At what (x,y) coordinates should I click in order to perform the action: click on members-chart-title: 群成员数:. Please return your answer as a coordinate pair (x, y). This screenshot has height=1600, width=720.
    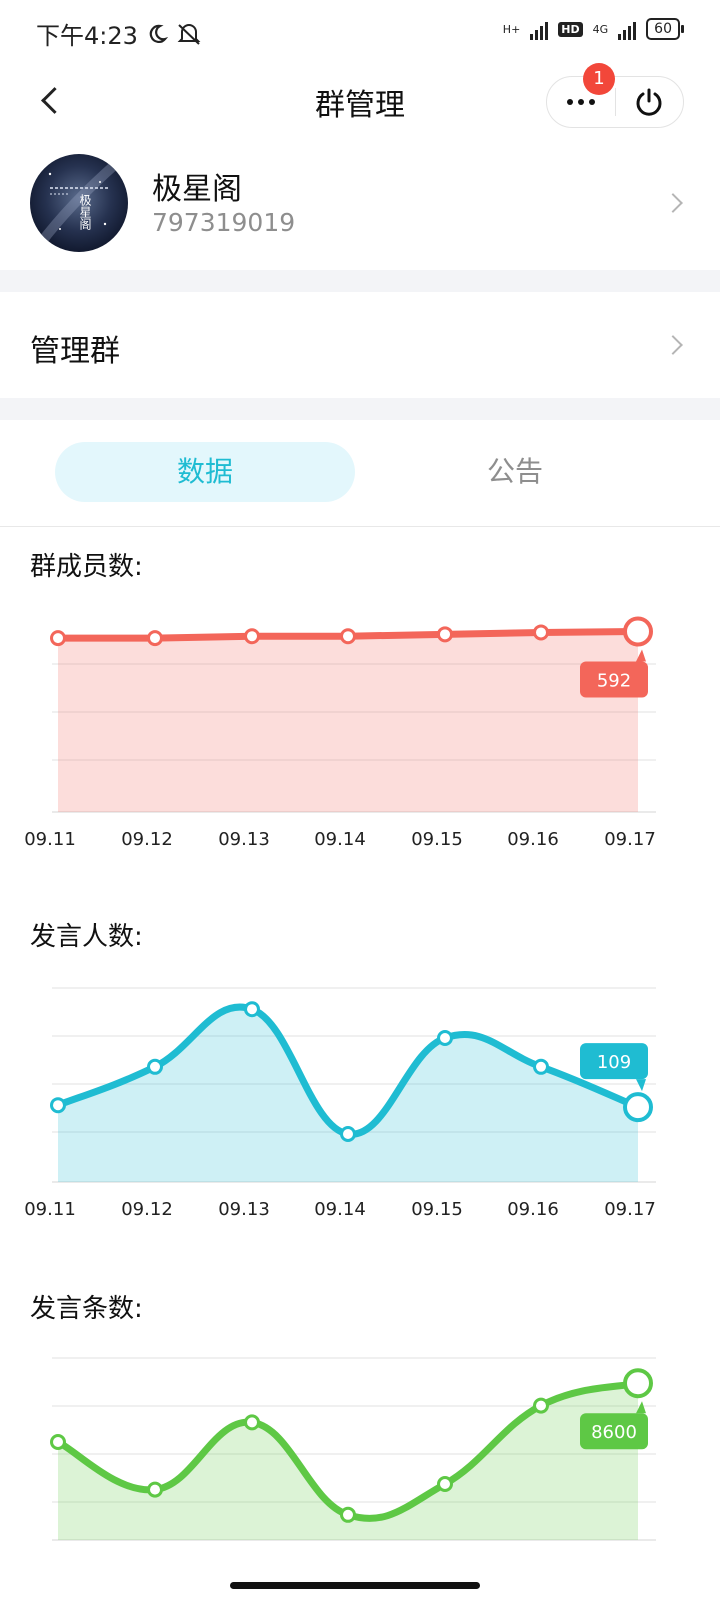
    Looking at the image, I should click on (86, 567).